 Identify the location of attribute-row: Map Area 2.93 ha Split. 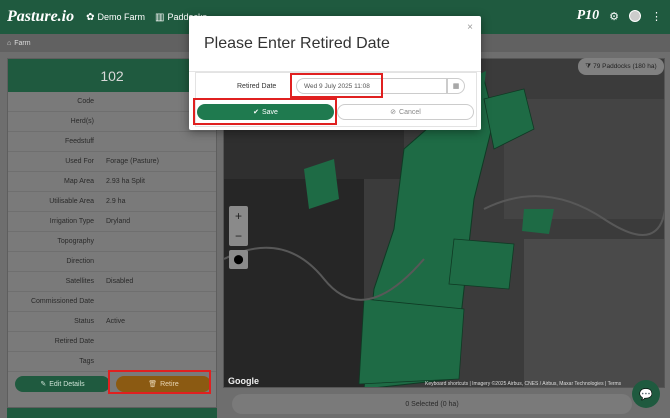
(112, 182).